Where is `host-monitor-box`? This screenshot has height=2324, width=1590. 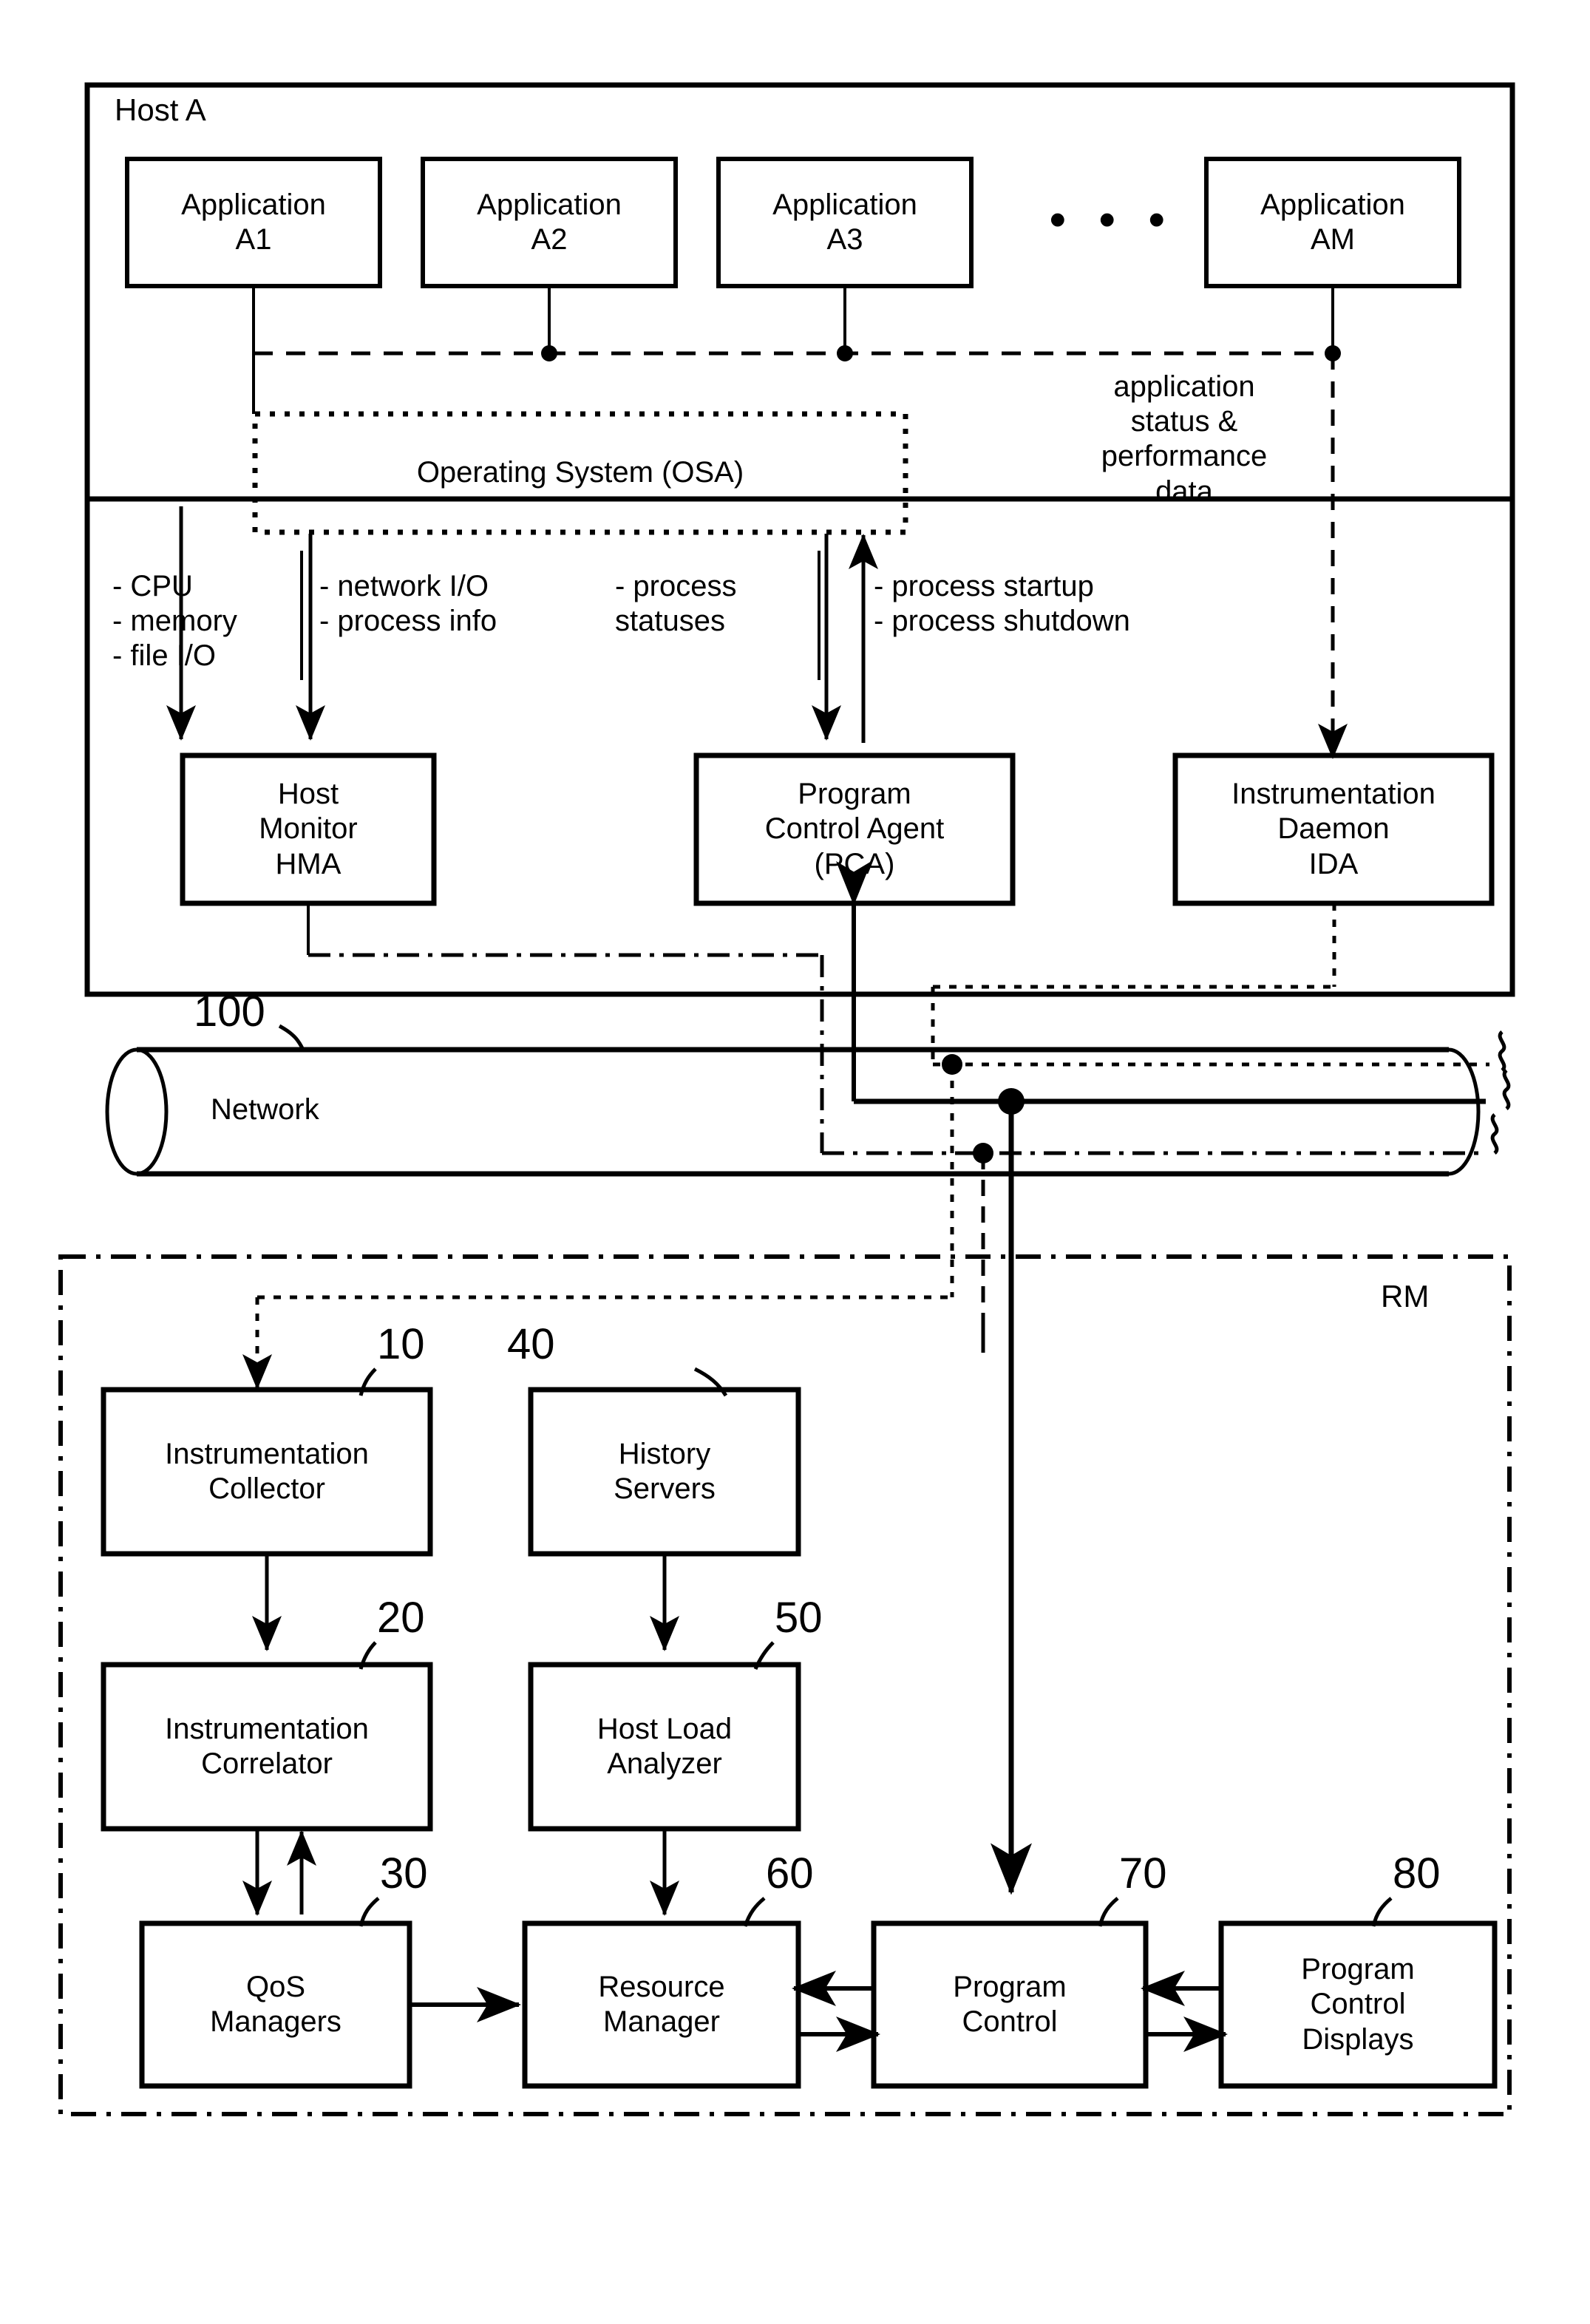 host-monitor-box is located at coordinates (308, 829).